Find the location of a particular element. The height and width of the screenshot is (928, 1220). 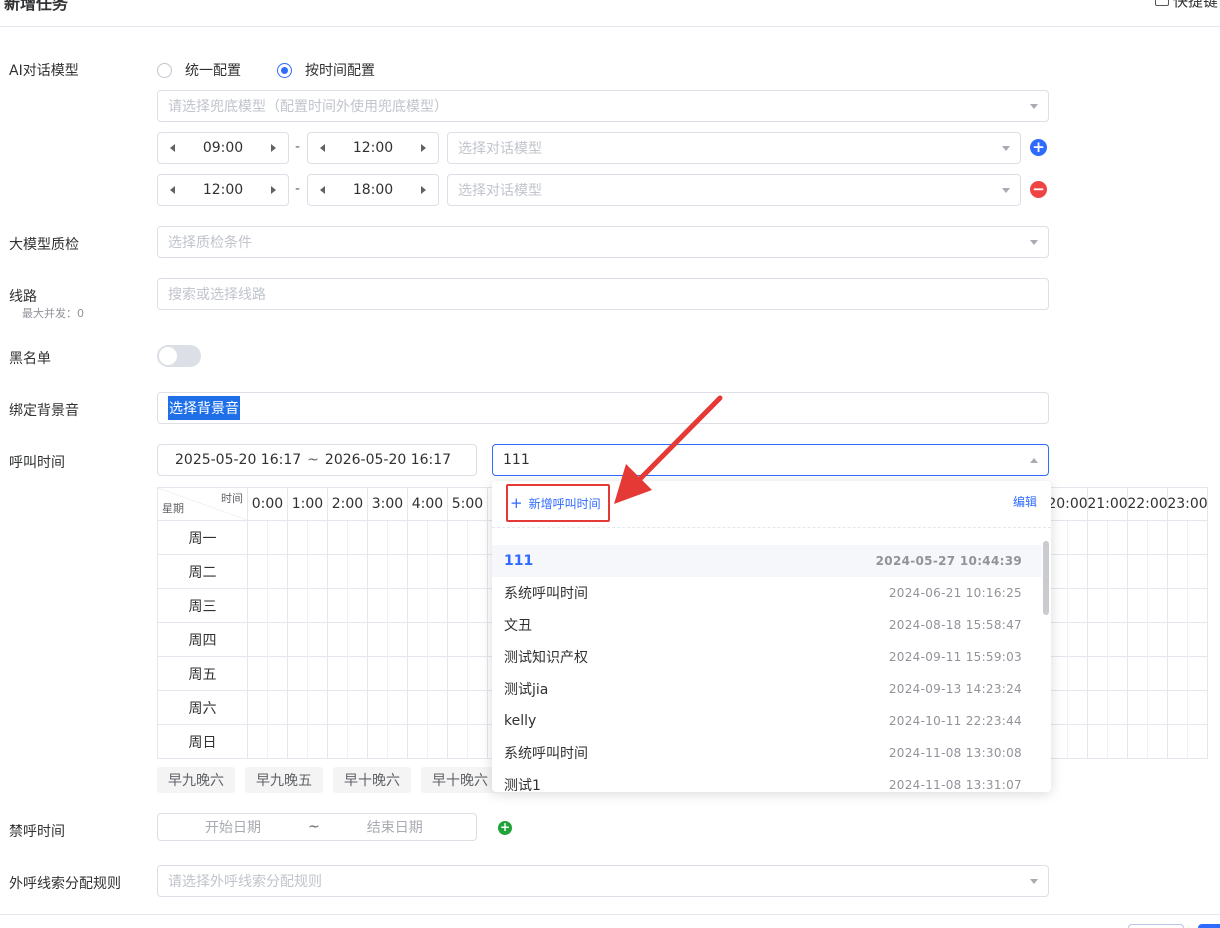

preset-tag: 早九晚六 is located at coordinates (196, 780).